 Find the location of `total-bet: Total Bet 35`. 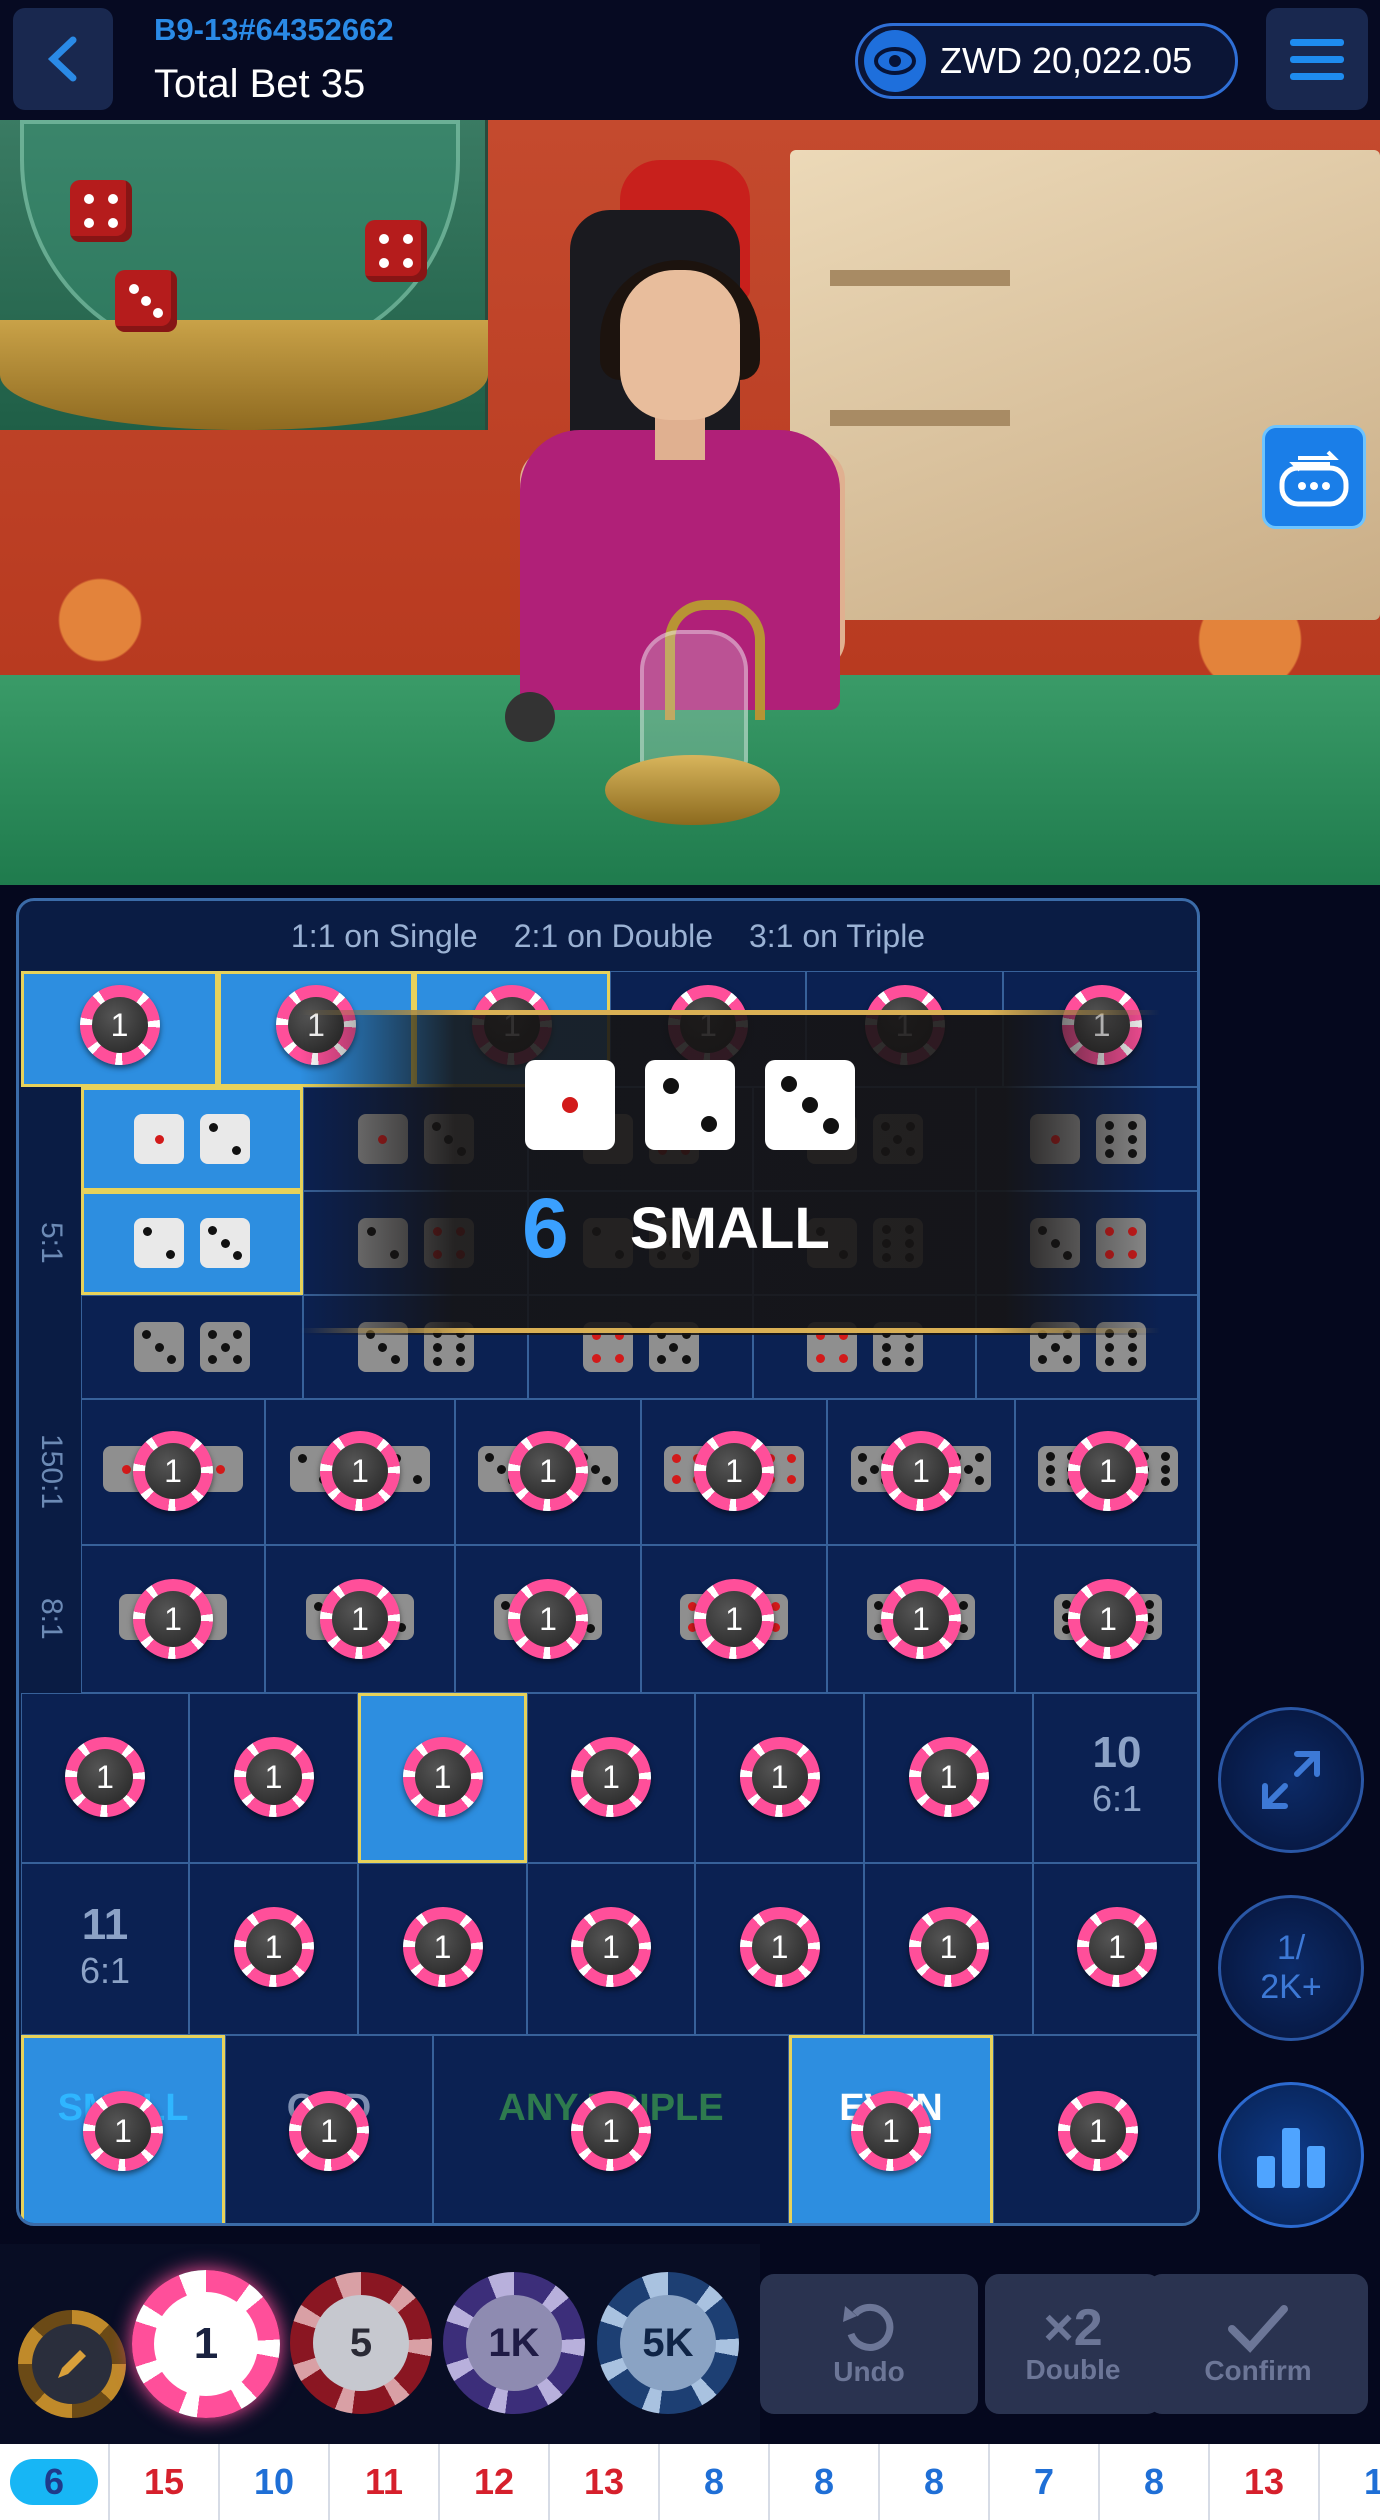

total-bet: Total Bet 35 is located at coordinates (260, 84).